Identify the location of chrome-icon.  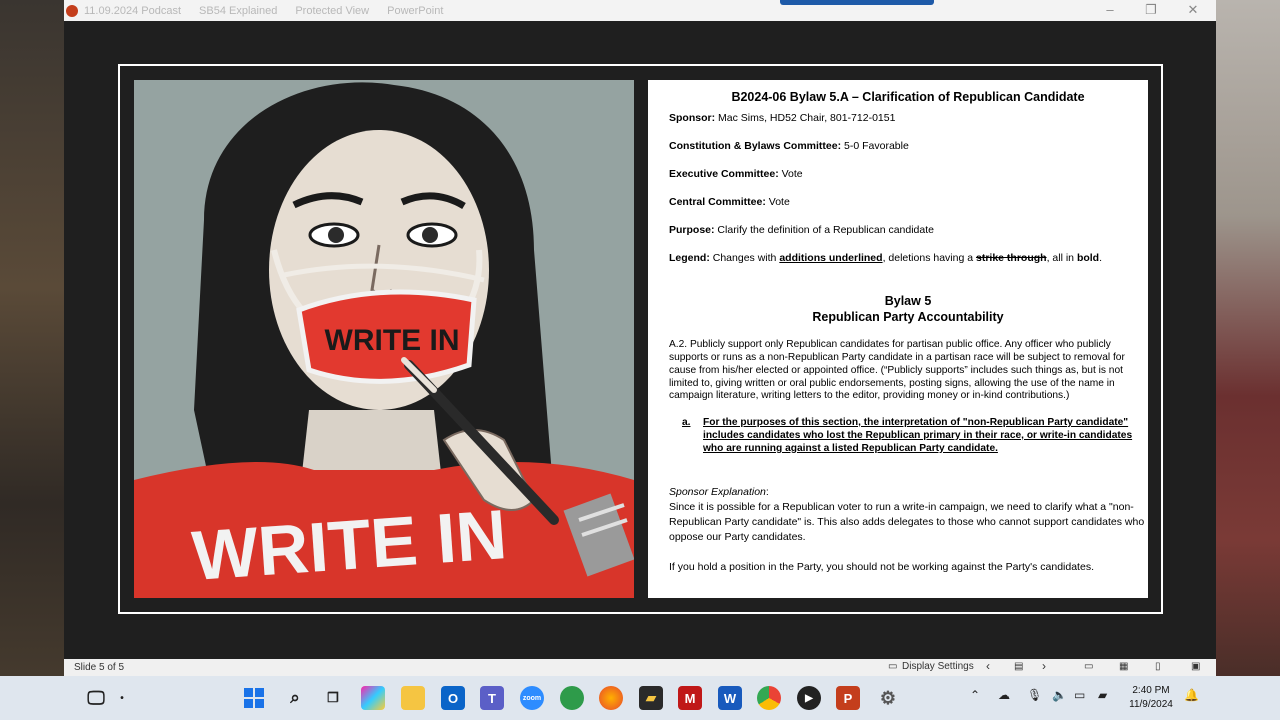
(769, 698).